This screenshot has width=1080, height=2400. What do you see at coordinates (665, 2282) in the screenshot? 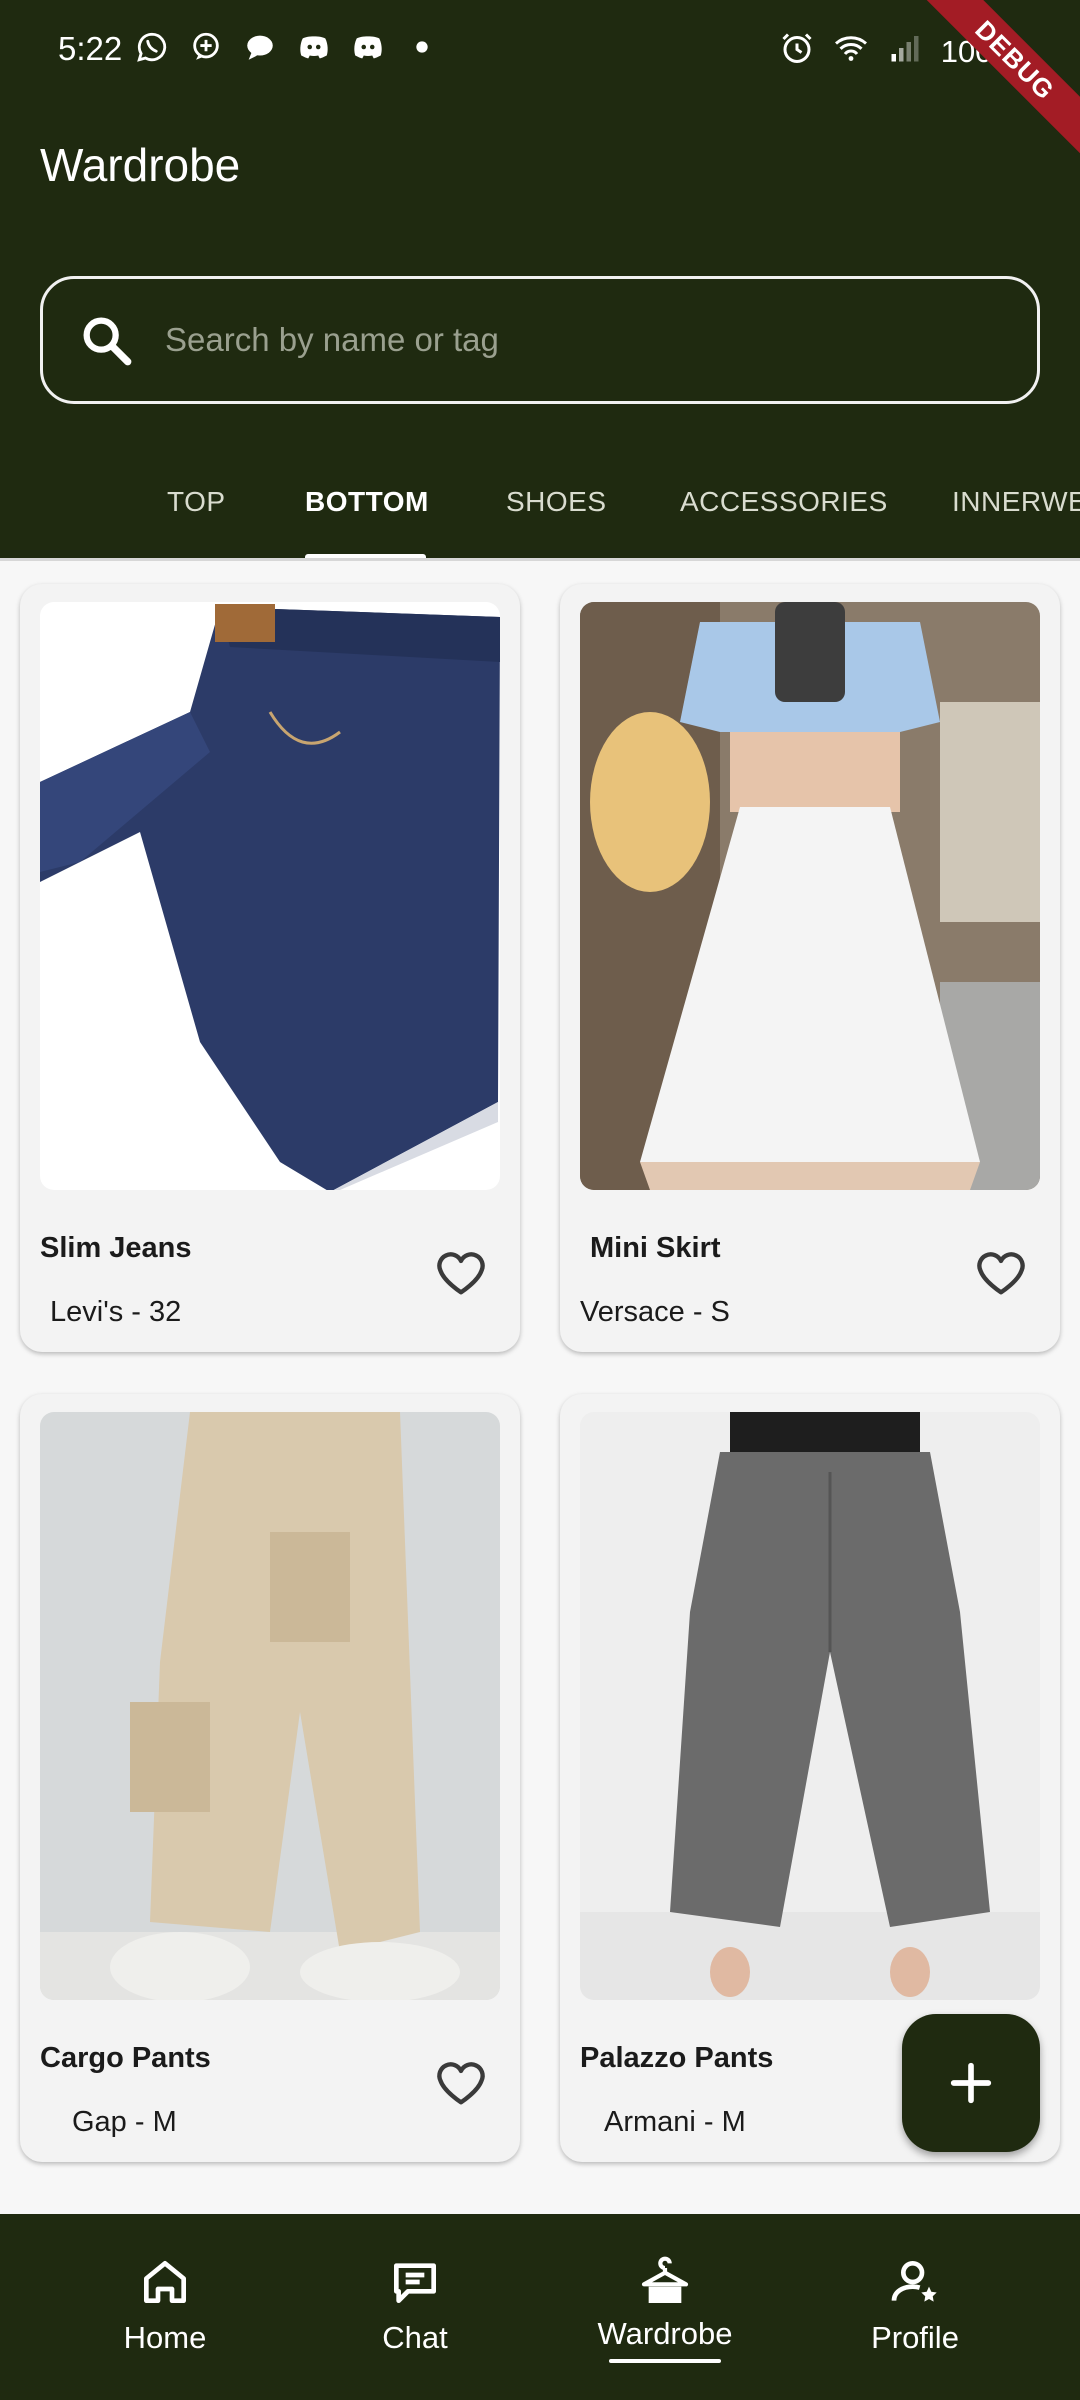
I see `hanger-icon` at bounding box center [665, 2282].